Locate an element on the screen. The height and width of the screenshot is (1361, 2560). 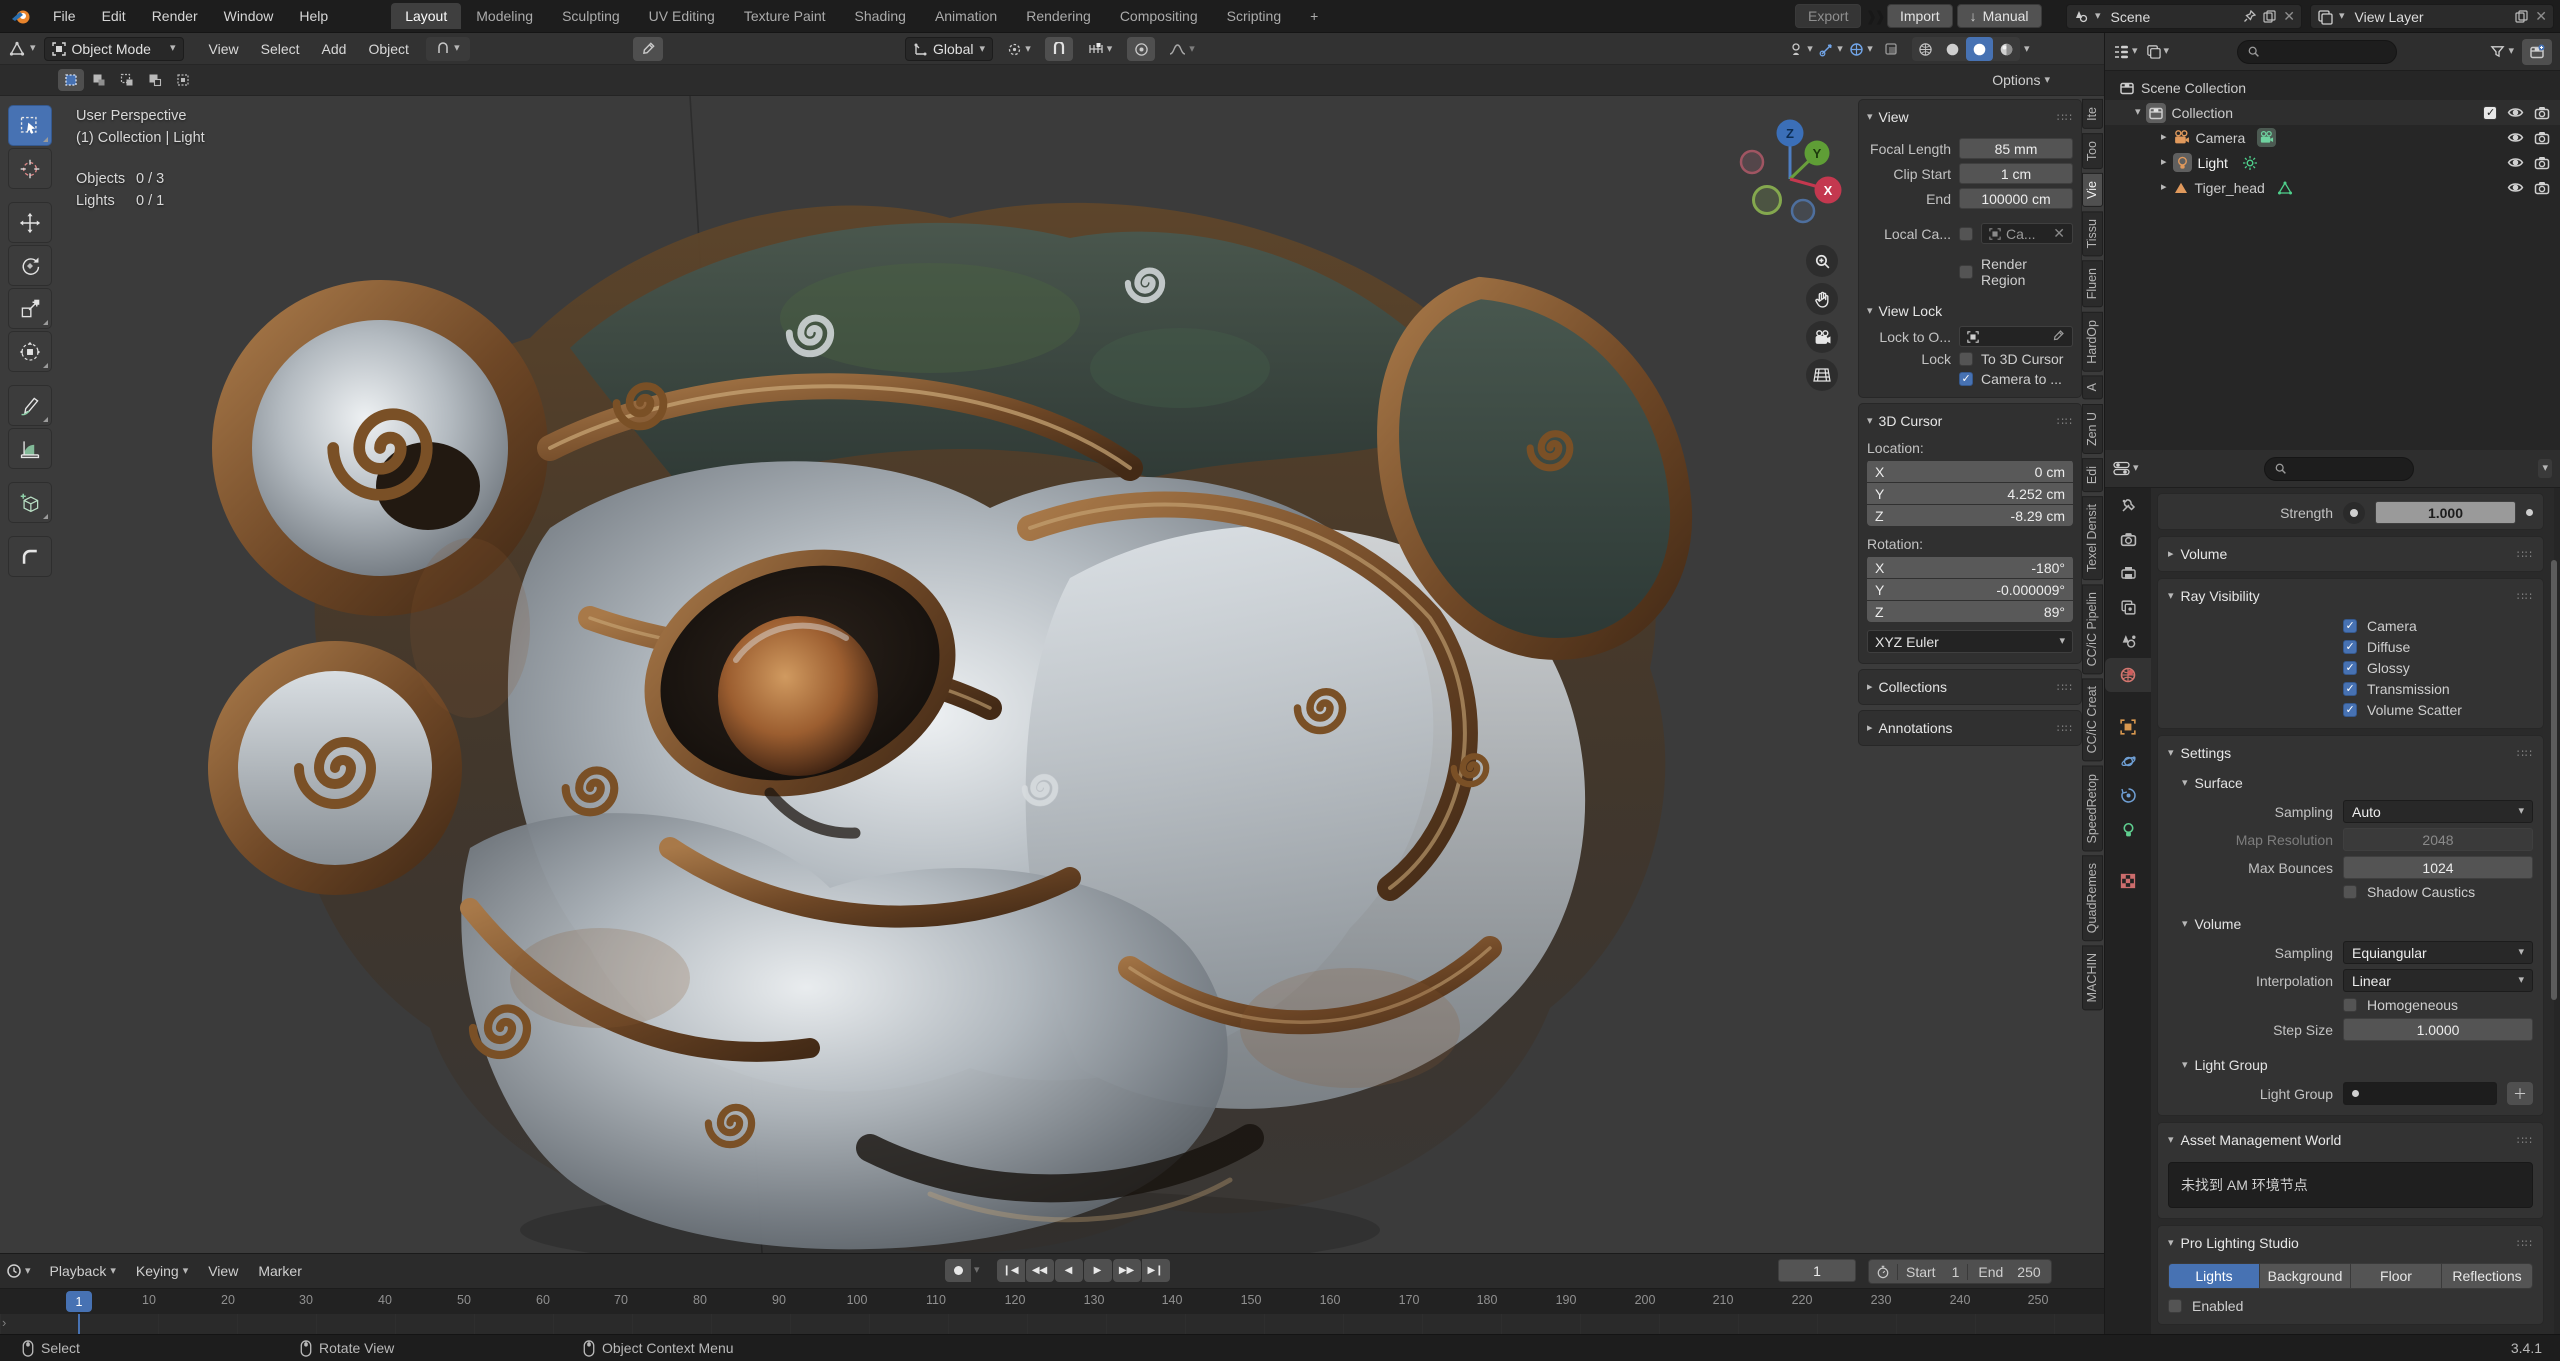
collapse-surface: ▾ is located at coordinates (2185, 783).